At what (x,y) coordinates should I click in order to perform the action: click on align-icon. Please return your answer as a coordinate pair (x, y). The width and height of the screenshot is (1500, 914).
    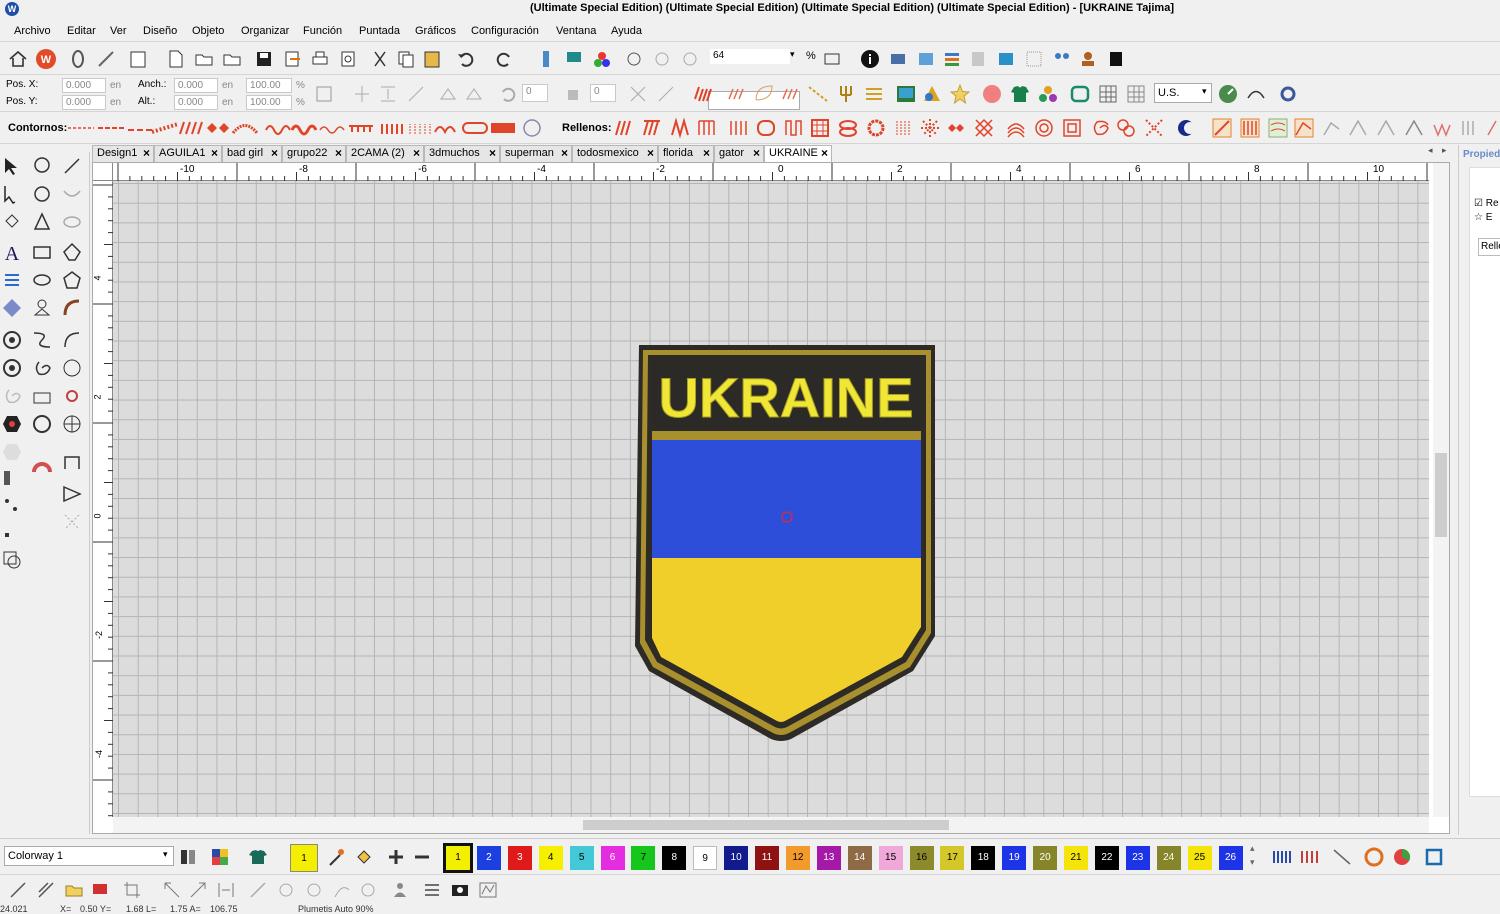
    Looking at the image, I should click on (362, 94).